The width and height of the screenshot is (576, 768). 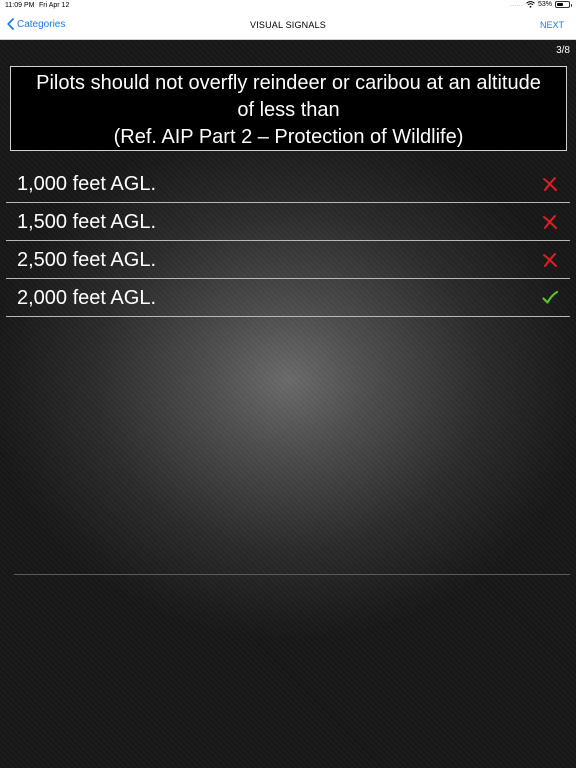 What do you see at coordinates (288, 6) in the screenshot?
I see `status-bar: 11:09 PM Fri Apr 12 ...... 53%` at bounding box center [288, 6].